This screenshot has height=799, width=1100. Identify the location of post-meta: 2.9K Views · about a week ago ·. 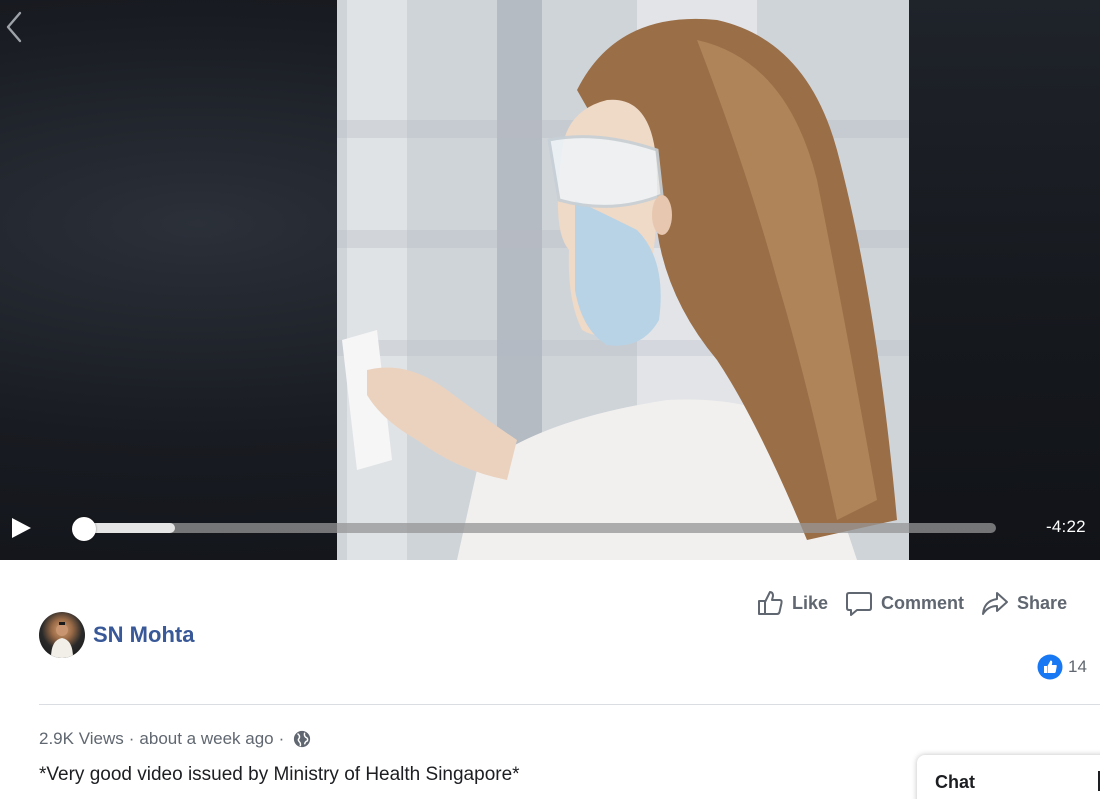
(175, 739).